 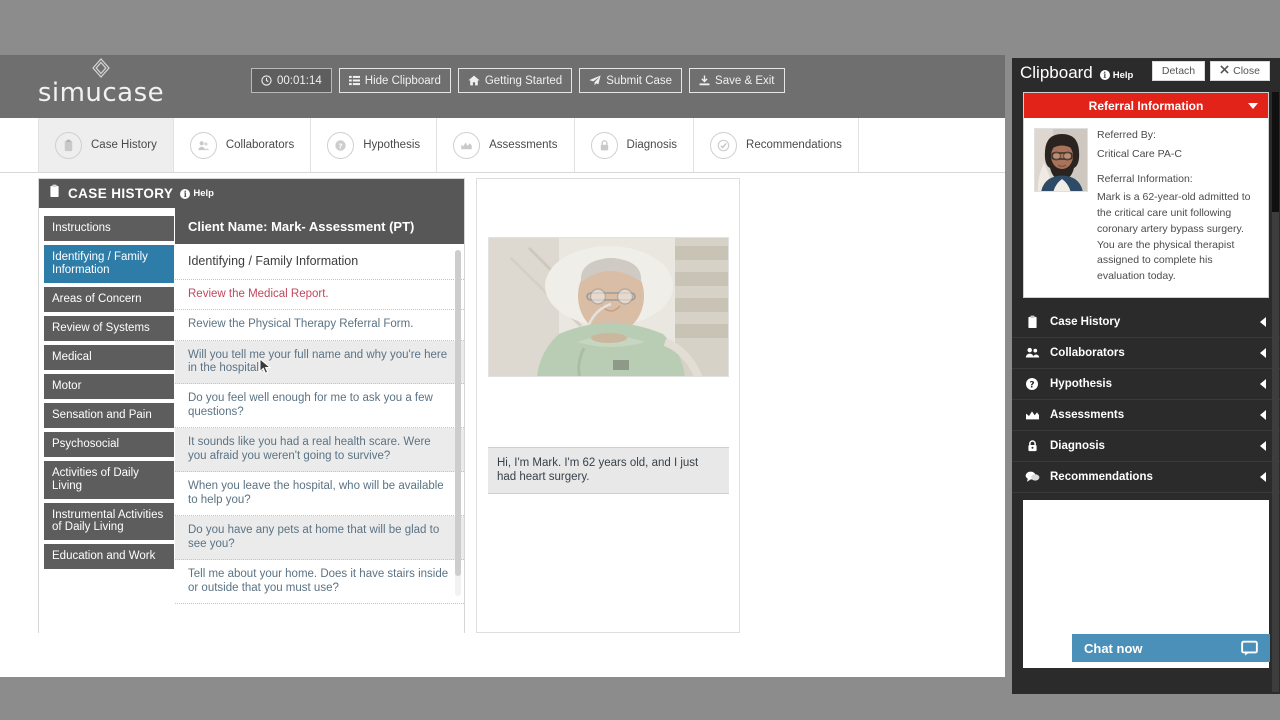 What do you see at coordinates (1146, 384) in the screenshot?
I see `clipboard-nav-hypothesis: ? Hypothesis` at bounding box center [1146, 384].